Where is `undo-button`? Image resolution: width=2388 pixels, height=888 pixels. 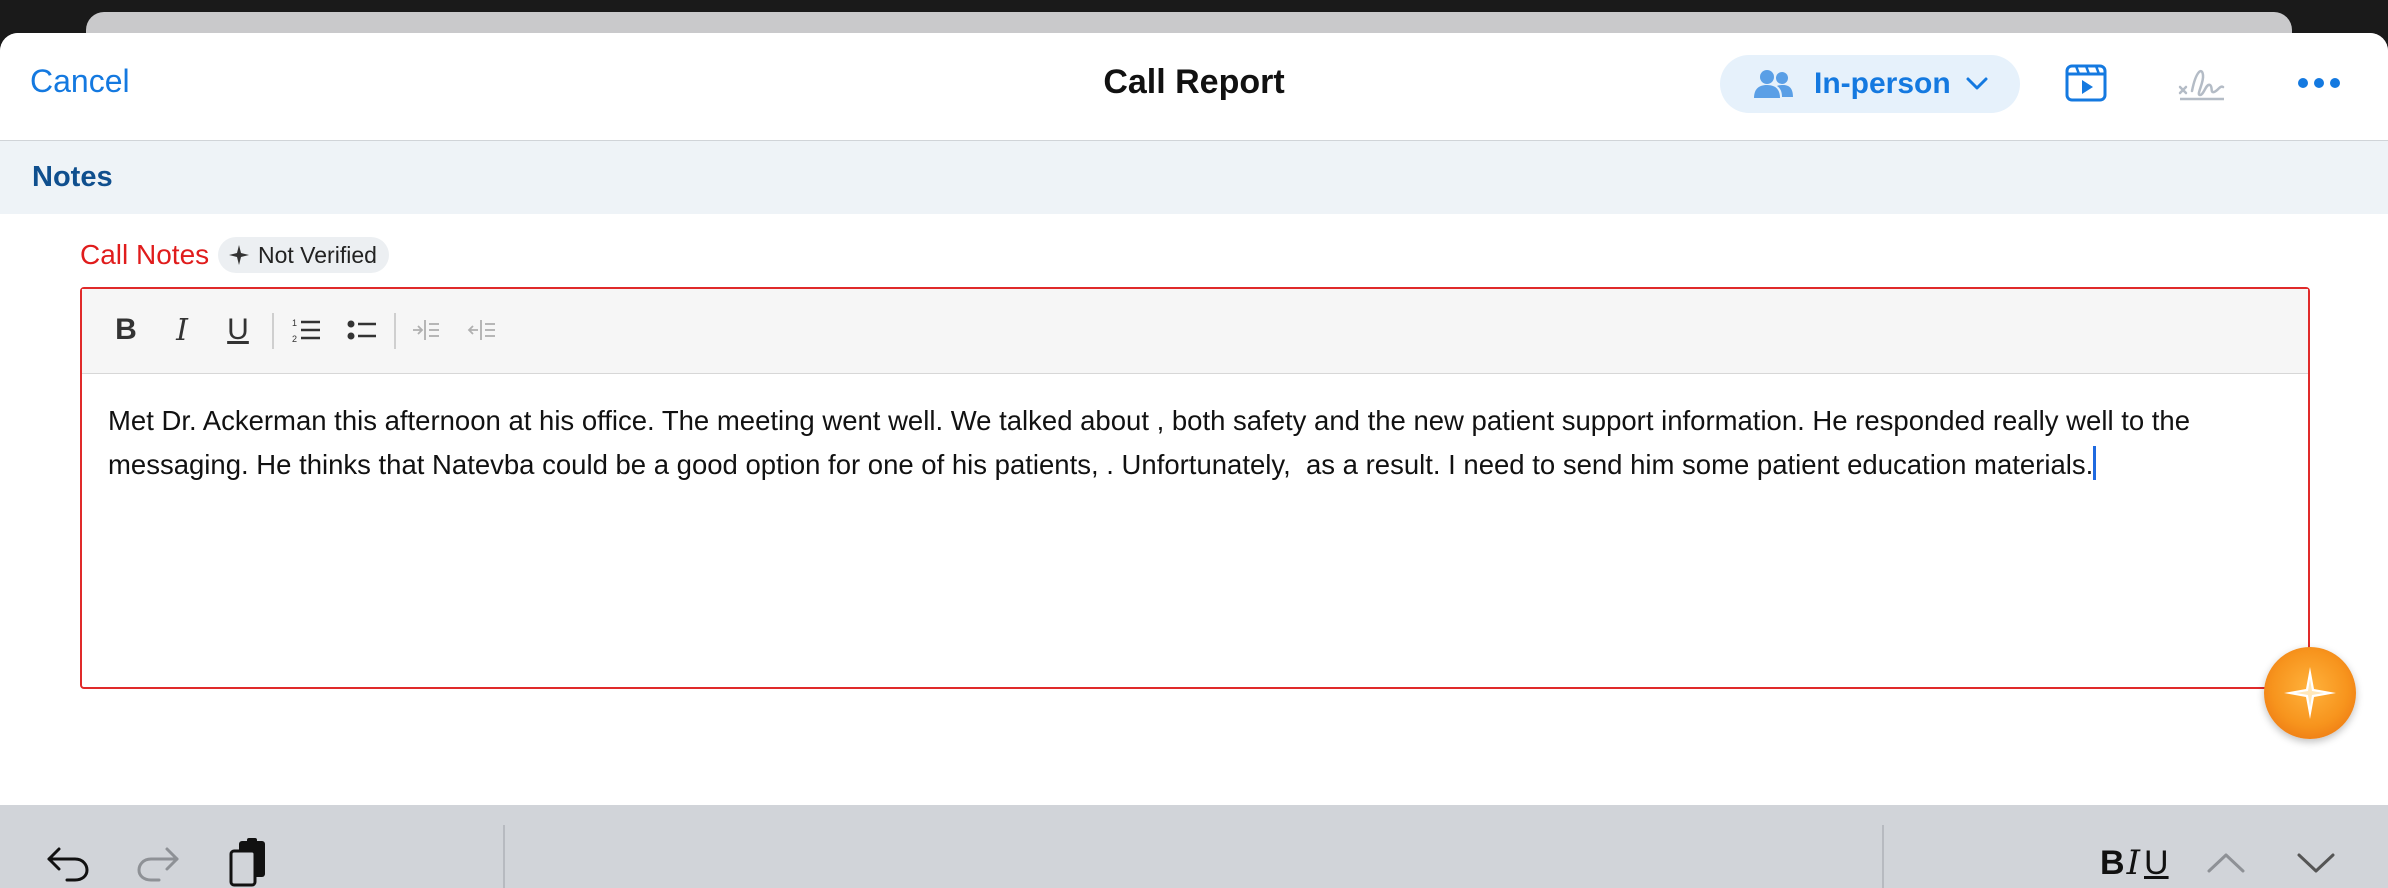 undo-button is located at coordinates (68, 862).